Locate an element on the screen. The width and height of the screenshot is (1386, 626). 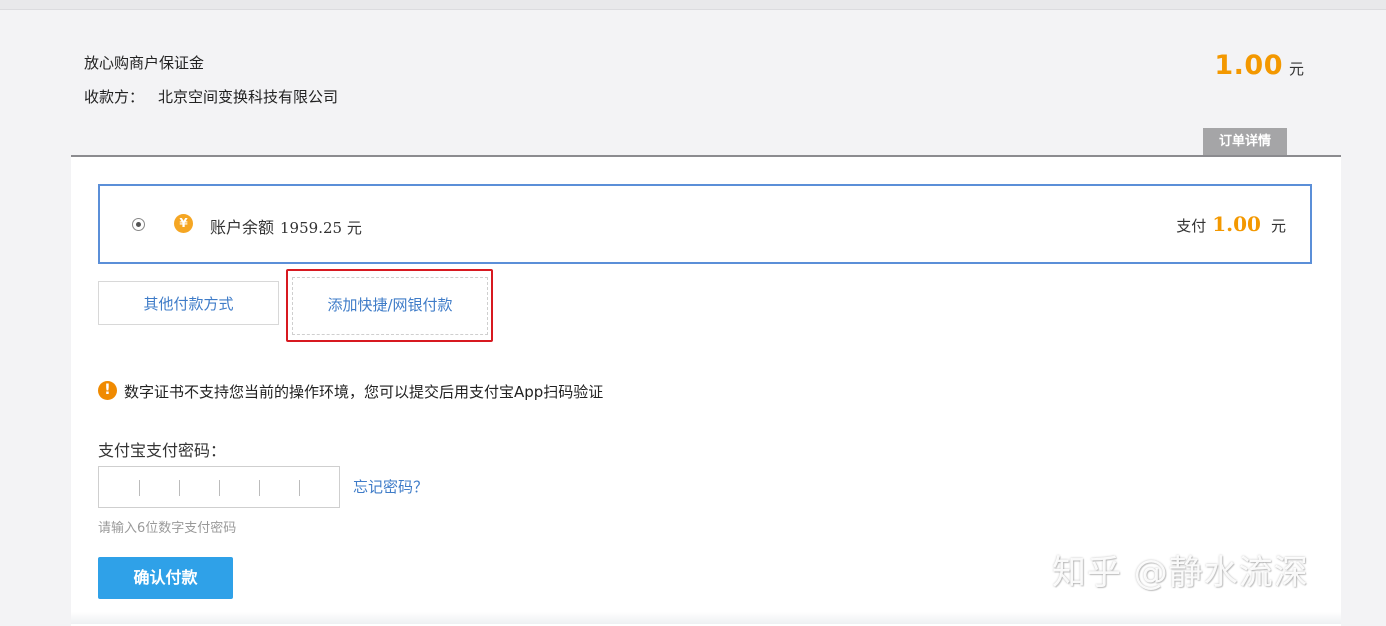
top-bar is located at coordinates (693, 5).